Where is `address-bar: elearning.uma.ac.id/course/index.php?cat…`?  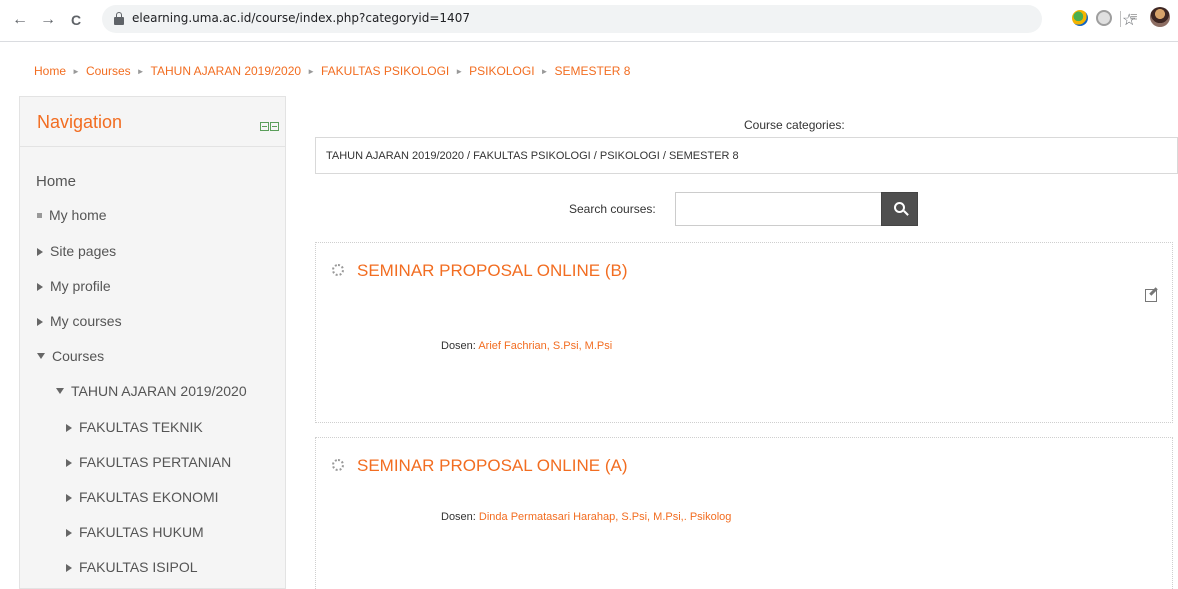 address-bar: elearning.uma.ac.id/course/index.php?cat… is located at coordinates (619, 19).